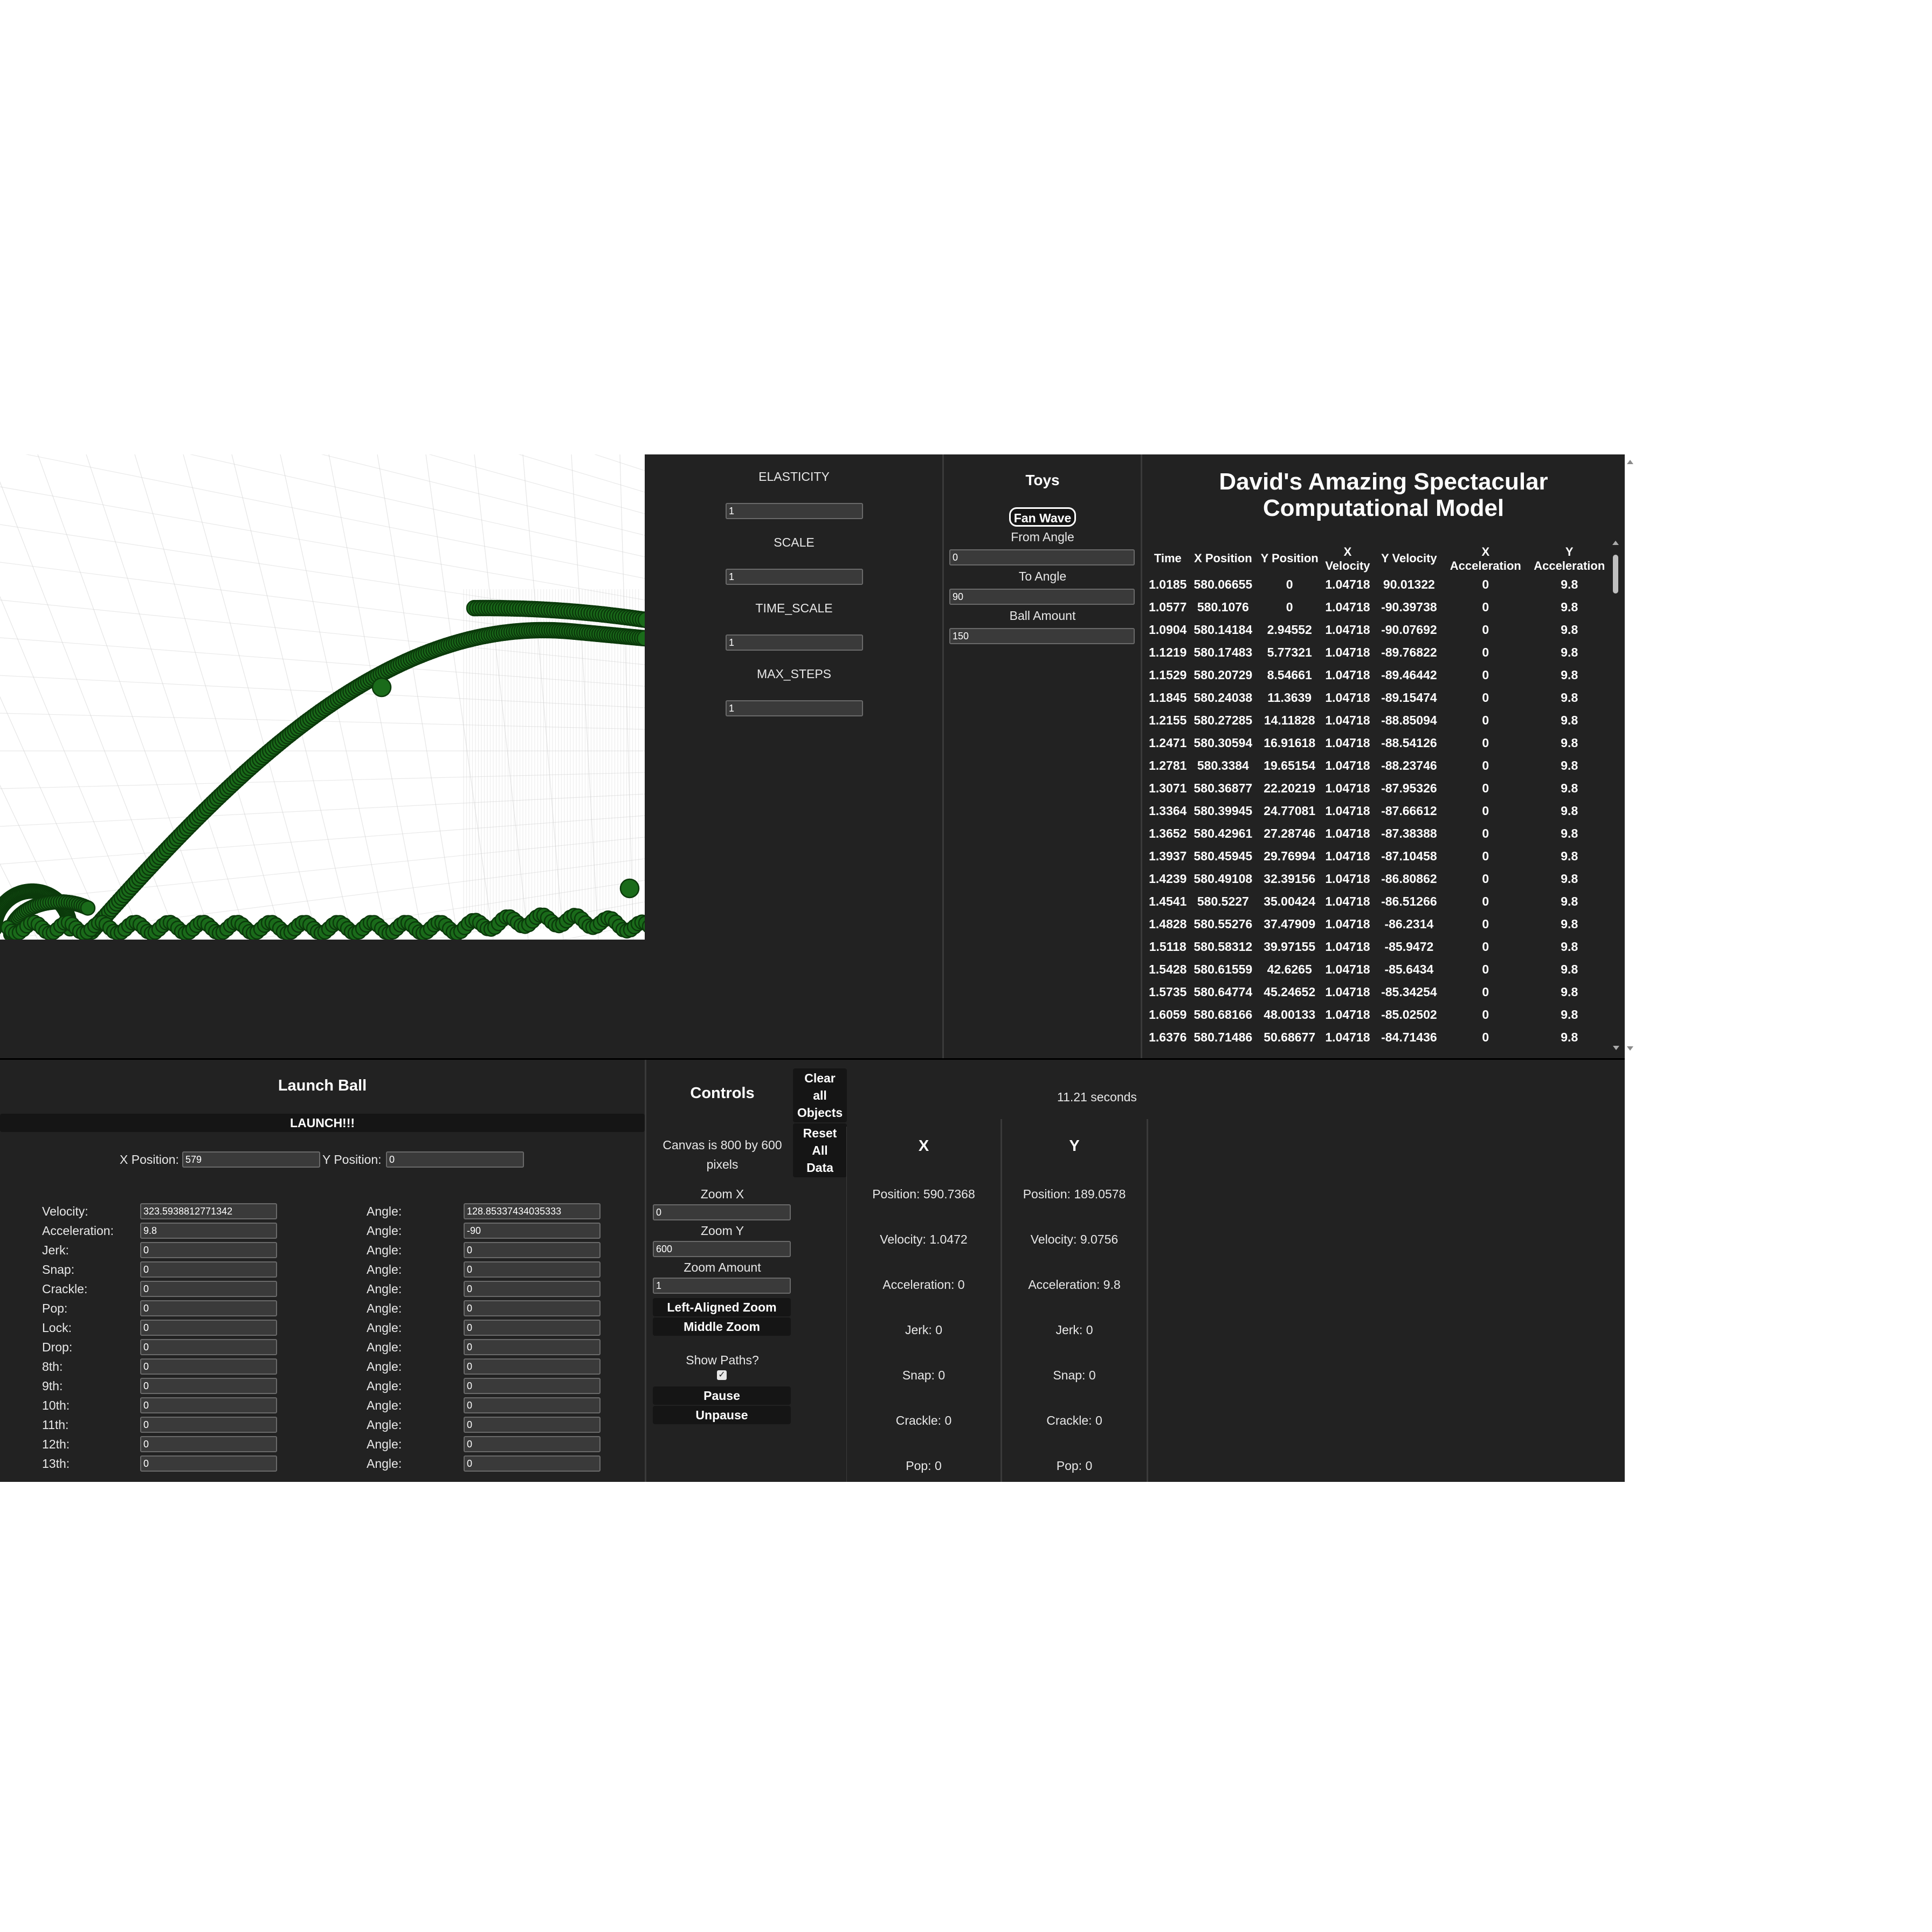  What do you see at coordinates (1409, 698) in the screenshot?
I see `table-cell: -89.15474` at bounding box center [1409, 698].